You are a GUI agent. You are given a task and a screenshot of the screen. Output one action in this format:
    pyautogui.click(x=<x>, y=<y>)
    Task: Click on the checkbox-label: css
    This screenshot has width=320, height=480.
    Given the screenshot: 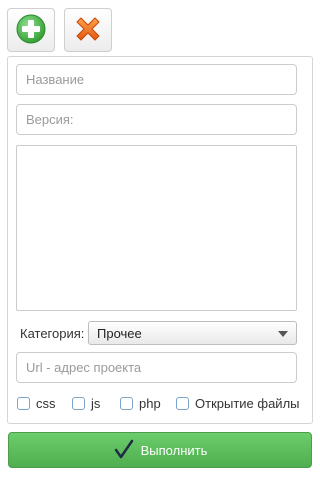 What is the action you would take?
    pyautogui.click(x=46, y=403)
    